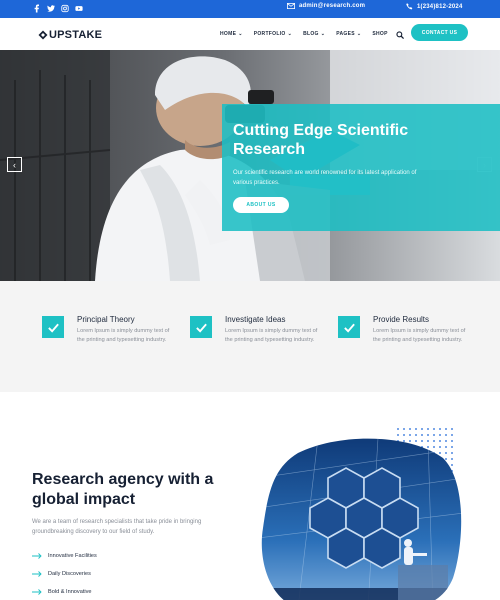  I want to click on list-item: Bold & Innovative, so click(64, 591).